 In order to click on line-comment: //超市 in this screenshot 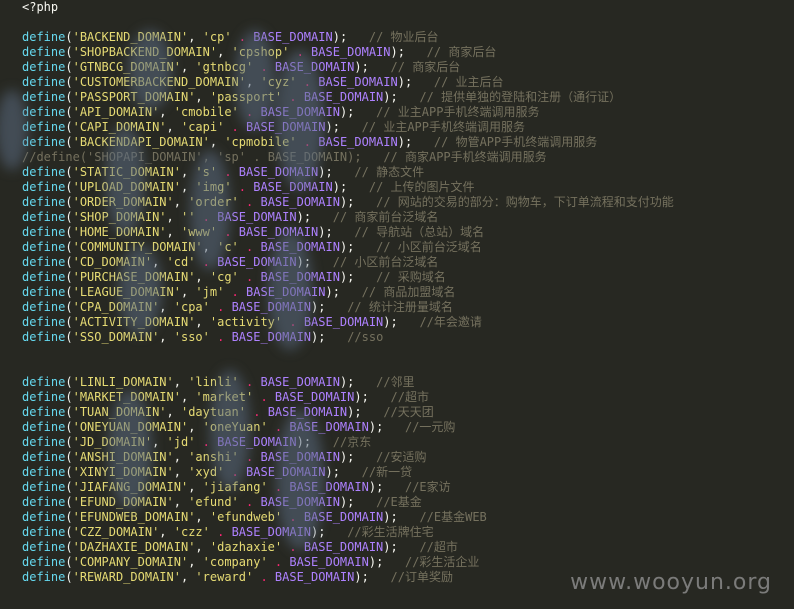, I will do `click(409, 397)`.